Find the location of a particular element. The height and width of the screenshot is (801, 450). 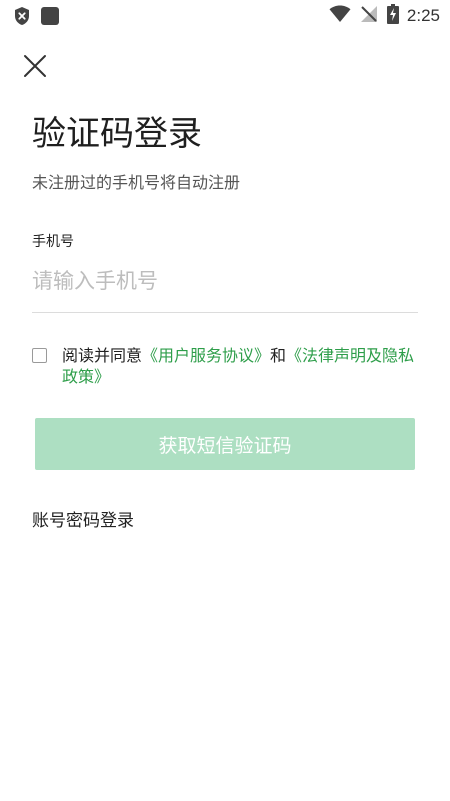

agreement-conjunction: 和 is located at coordinates (278, 355).